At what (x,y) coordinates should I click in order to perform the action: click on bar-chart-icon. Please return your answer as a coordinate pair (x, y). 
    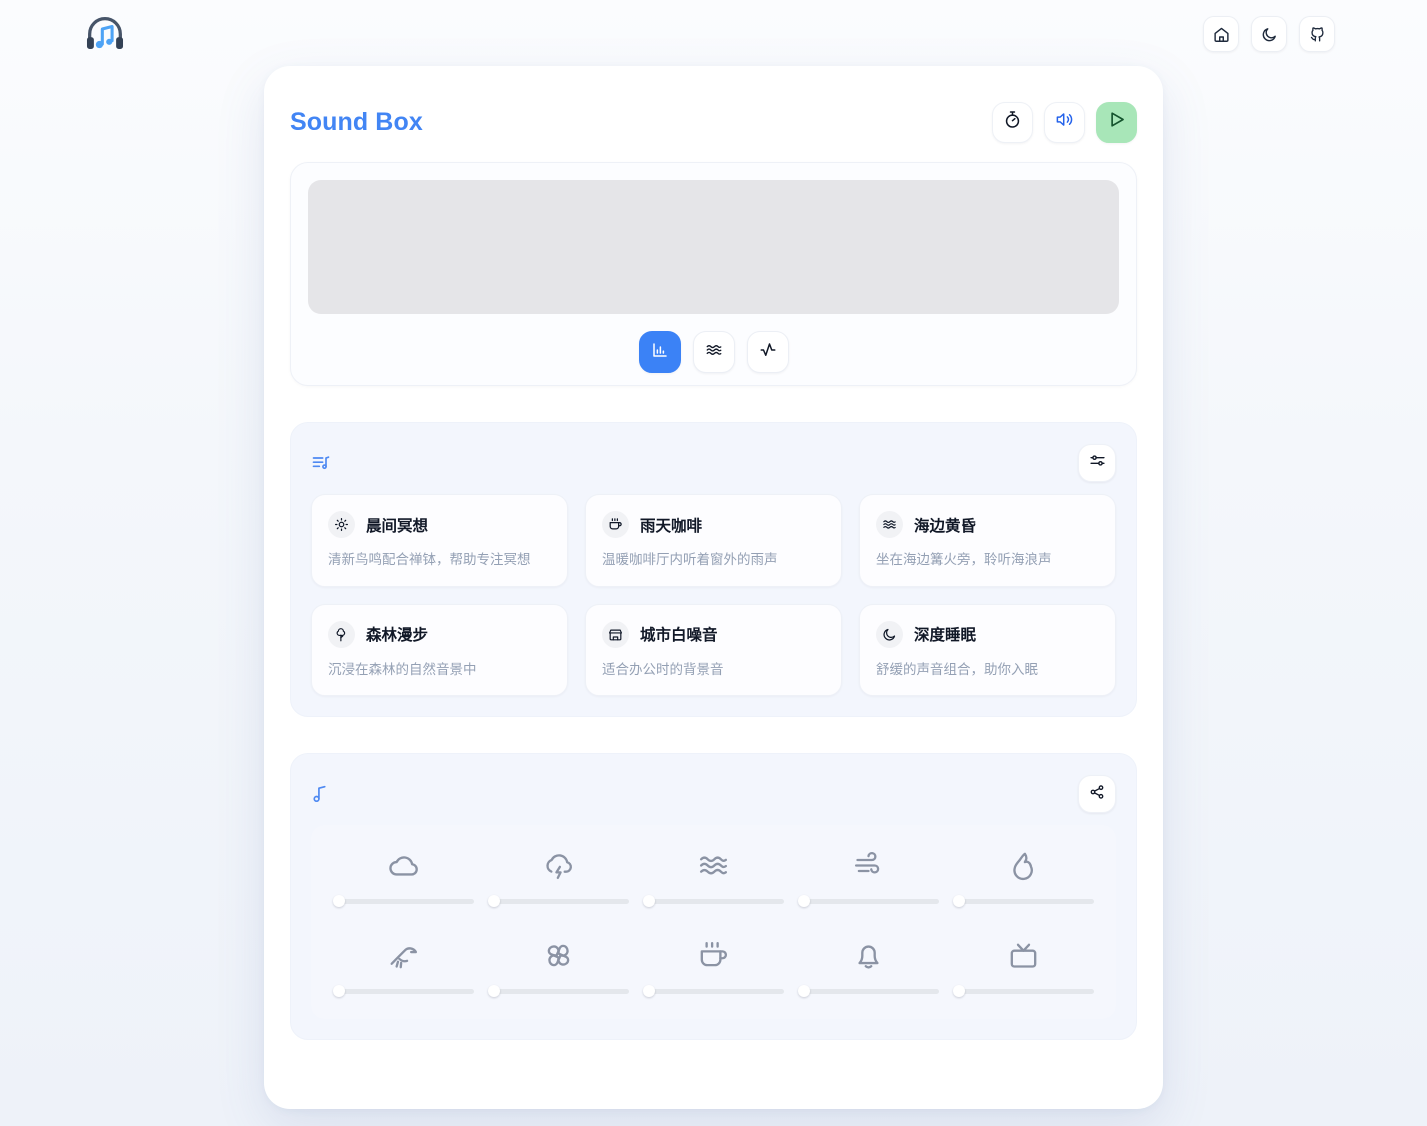
    Looking at the image, I should click on (660, 352).